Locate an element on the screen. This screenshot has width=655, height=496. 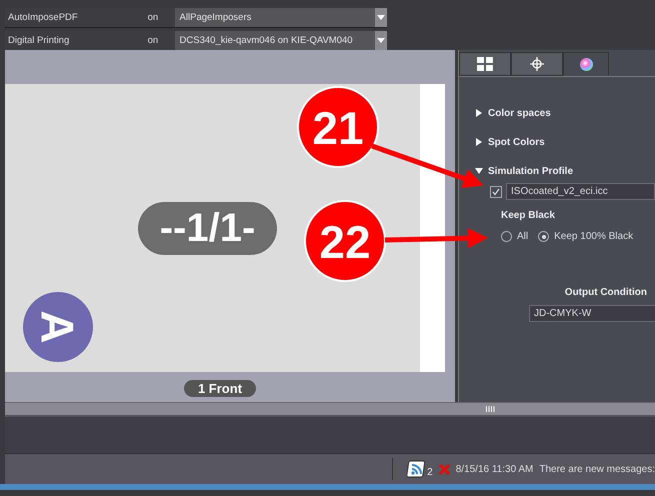
option-group-label: Keep Black is located at coordinates (528, 215).